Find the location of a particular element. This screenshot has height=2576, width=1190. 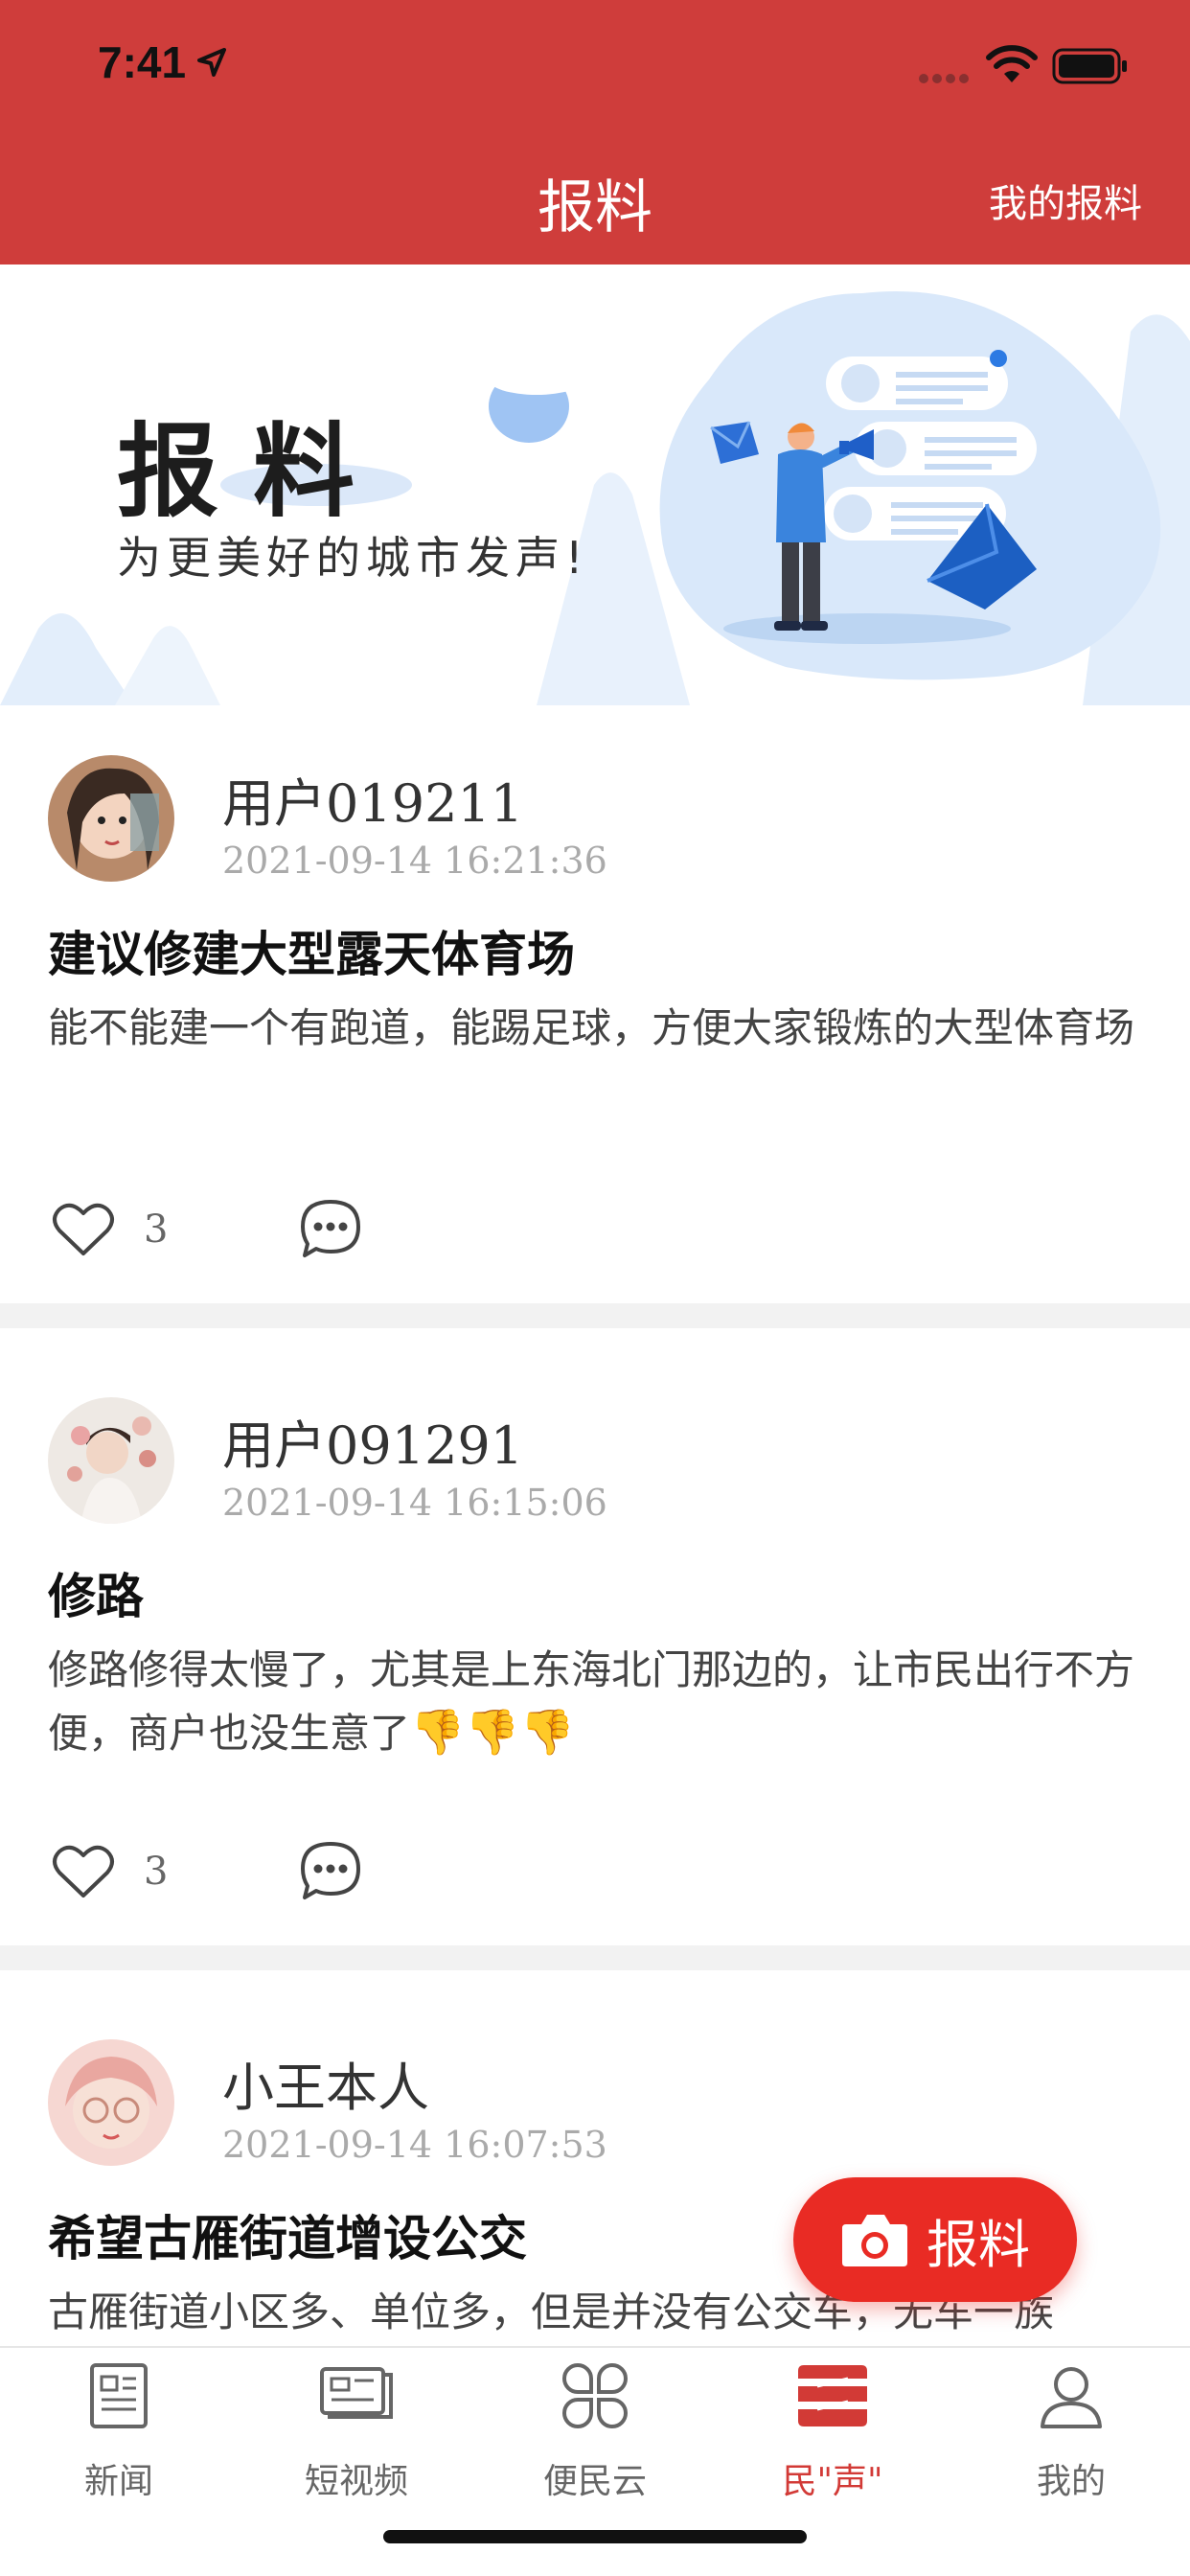

camera-icon is located at coordinates (874, 2240).